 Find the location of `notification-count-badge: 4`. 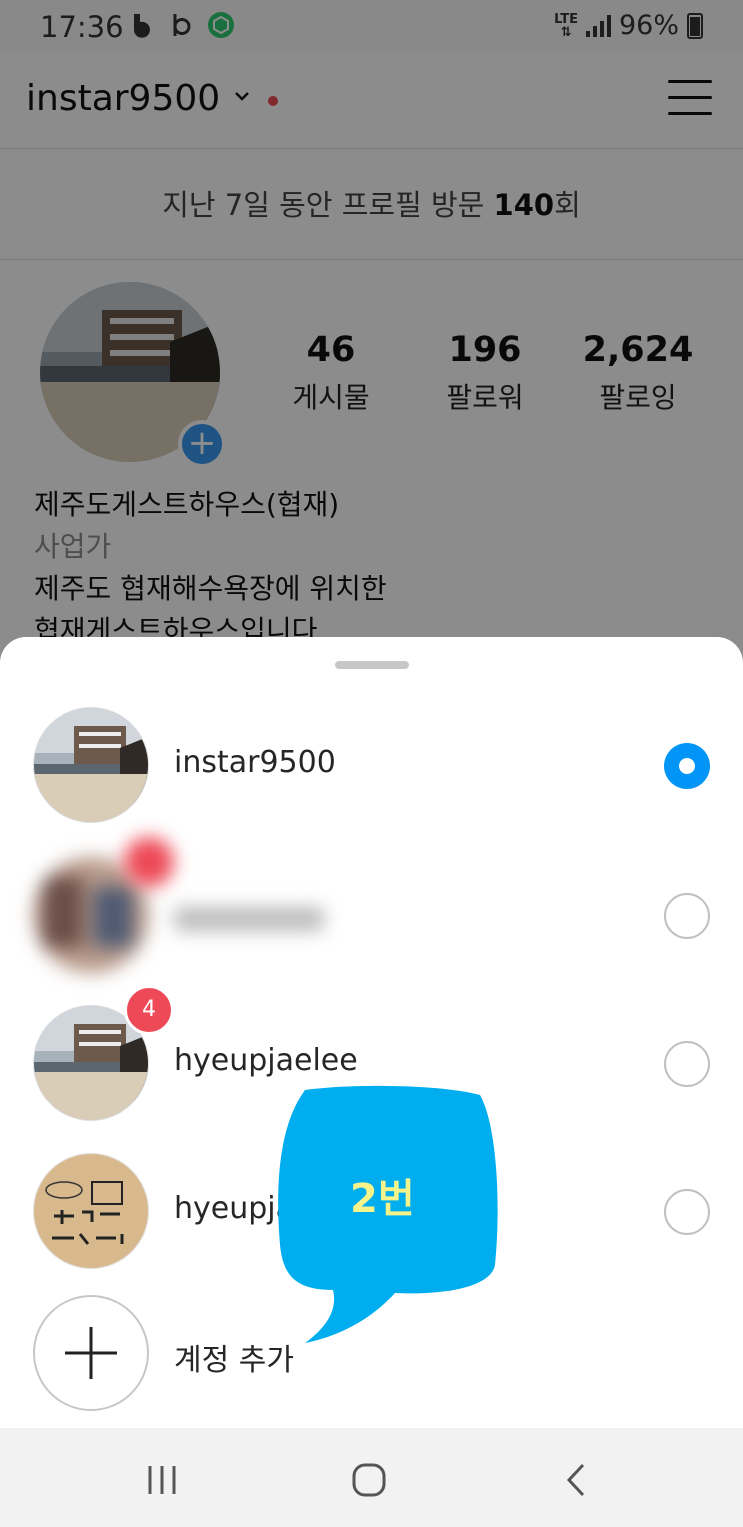

notification-count-badge: 4 is located at coordinates (149, 1010).